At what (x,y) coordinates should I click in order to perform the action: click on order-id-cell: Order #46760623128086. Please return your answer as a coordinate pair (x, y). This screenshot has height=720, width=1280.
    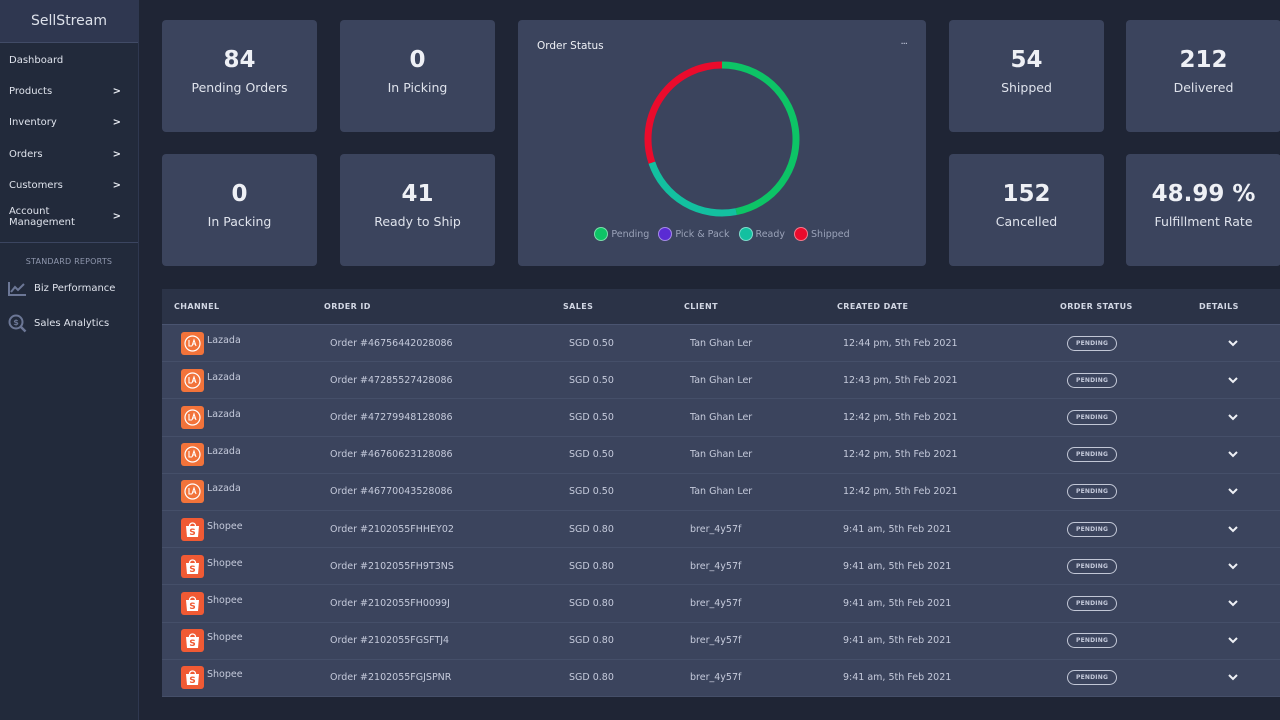
    Looking at the image, I should click on (391, 455).